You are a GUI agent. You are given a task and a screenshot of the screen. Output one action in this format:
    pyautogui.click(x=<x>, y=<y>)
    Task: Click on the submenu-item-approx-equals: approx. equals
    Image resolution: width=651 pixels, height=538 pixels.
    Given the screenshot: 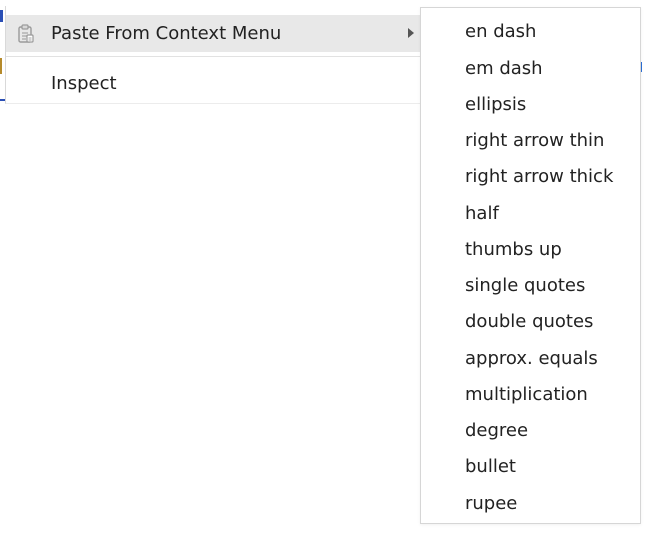 What is the action you would take?
    pyautogui.click(x=530, y=359)
    